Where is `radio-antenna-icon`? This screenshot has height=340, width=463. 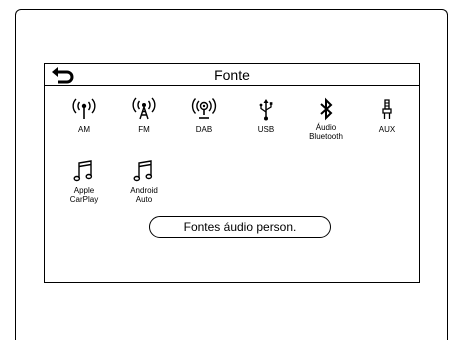 radio-antenna-icon is located at coordinates (84, 110).